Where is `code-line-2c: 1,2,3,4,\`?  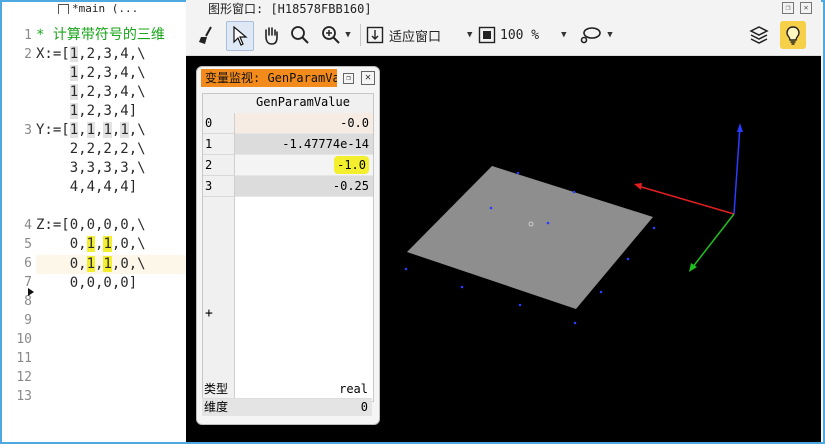 code-line-2c: 1,2,3,4,\ is located at coordinates (91, 92).